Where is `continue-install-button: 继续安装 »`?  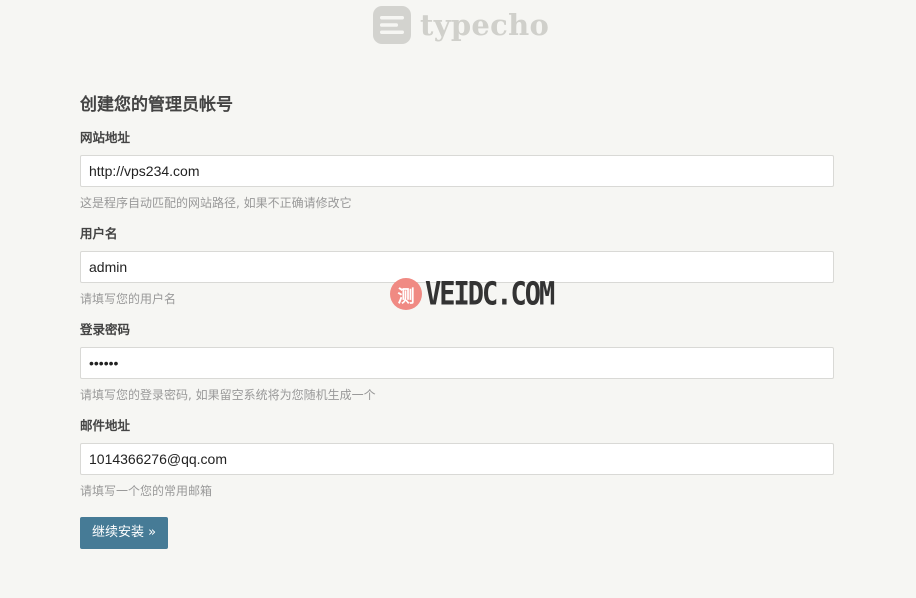 continue-install-button: 继续安装 » is located at coordinates (124, 533).